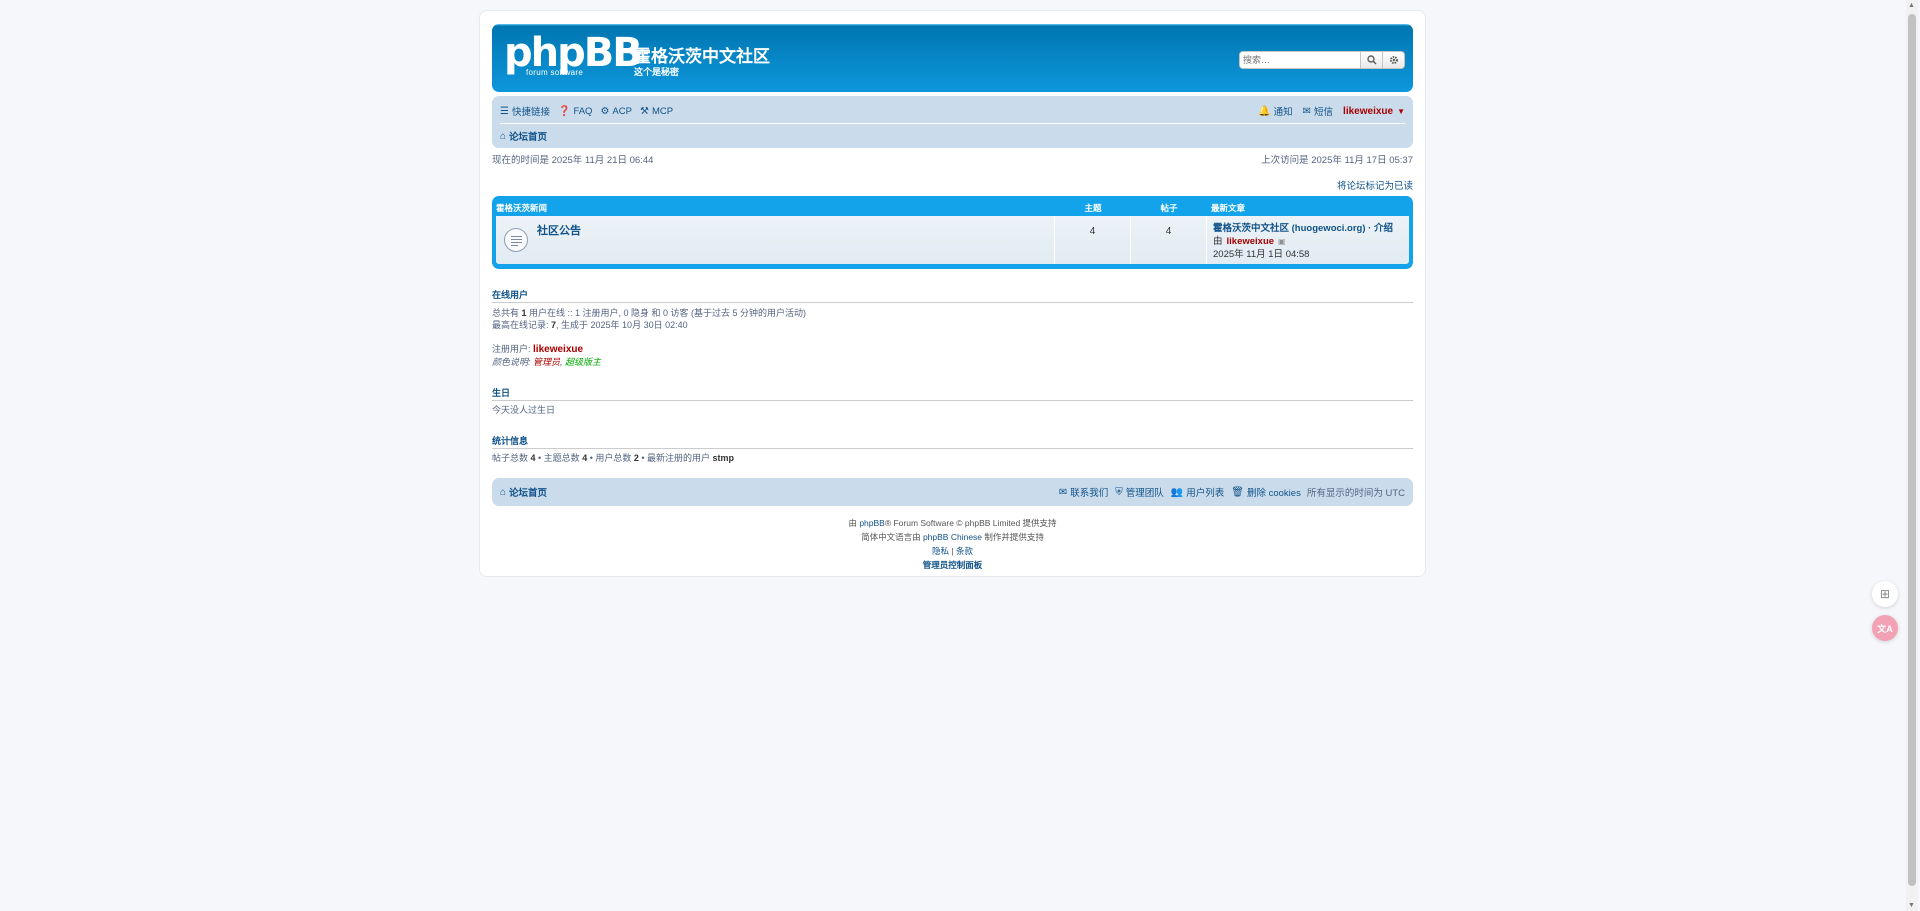 This screenshot has width=1920, height=911. Describe the element at coordinates (1300, 60) in the screenshot. I see `search-input` at that location.